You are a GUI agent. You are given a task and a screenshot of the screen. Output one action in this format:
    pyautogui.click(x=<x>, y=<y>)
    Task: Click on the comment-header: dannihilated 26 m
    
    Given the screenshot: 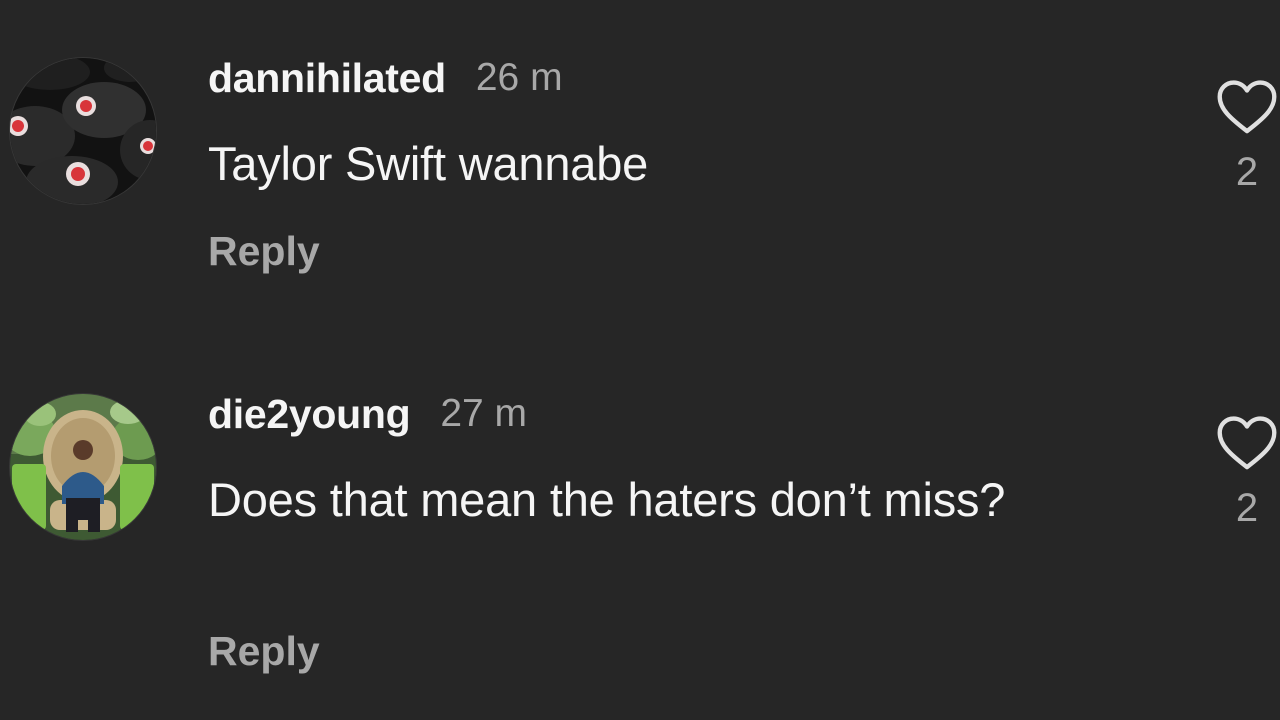 What is the action you would take?
    pyautogui.click(x=385, y=78)
    